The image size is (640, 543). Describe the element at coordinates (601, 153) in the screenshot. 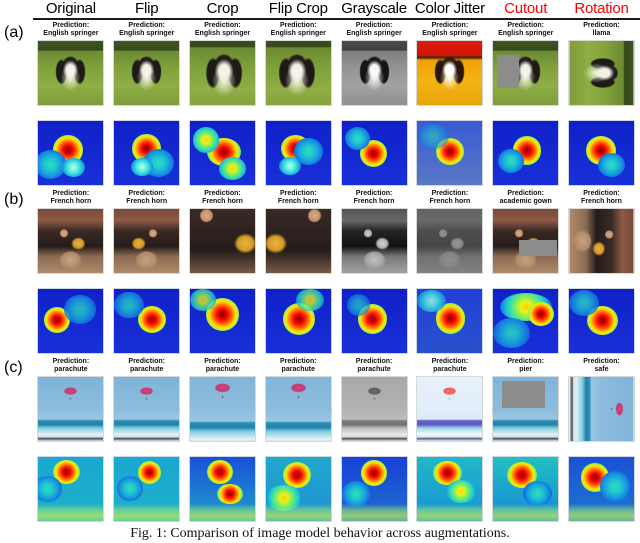

I see `heatmap-a-rotation` at that location.